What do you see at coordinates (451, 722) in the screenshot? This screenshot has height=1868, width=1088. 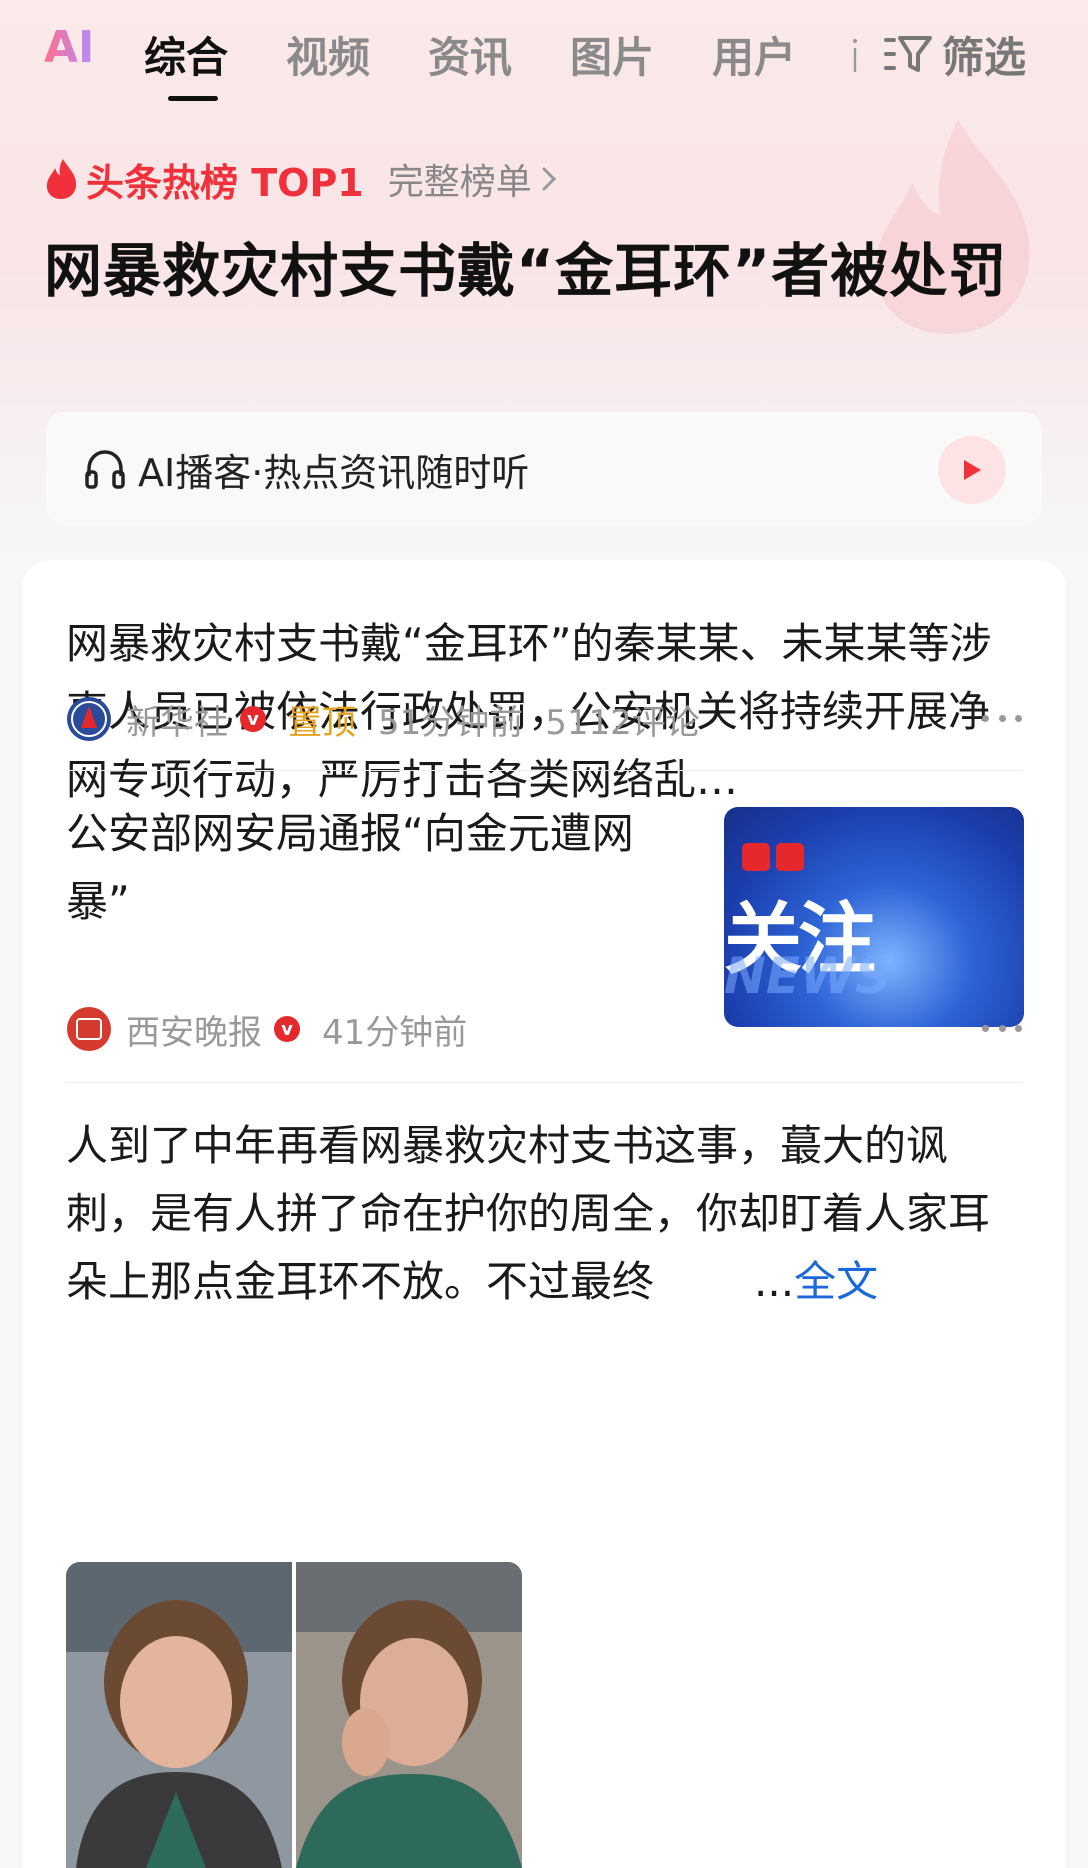 I see `article-1-time: 51分钟前` at bounding box center [451, 722].